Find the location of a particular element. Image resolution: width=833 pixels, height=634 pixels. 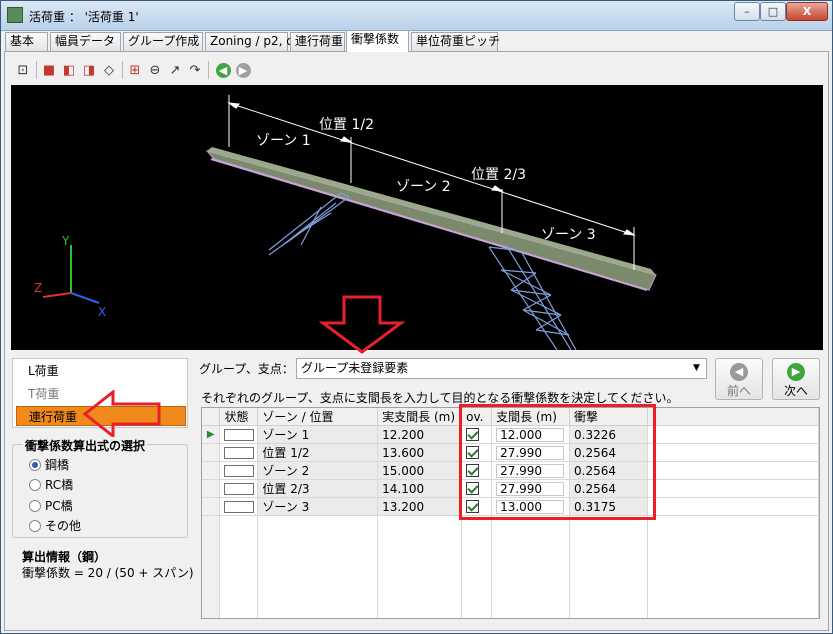

radio-label: その他 is located at coordinates (63, 526).